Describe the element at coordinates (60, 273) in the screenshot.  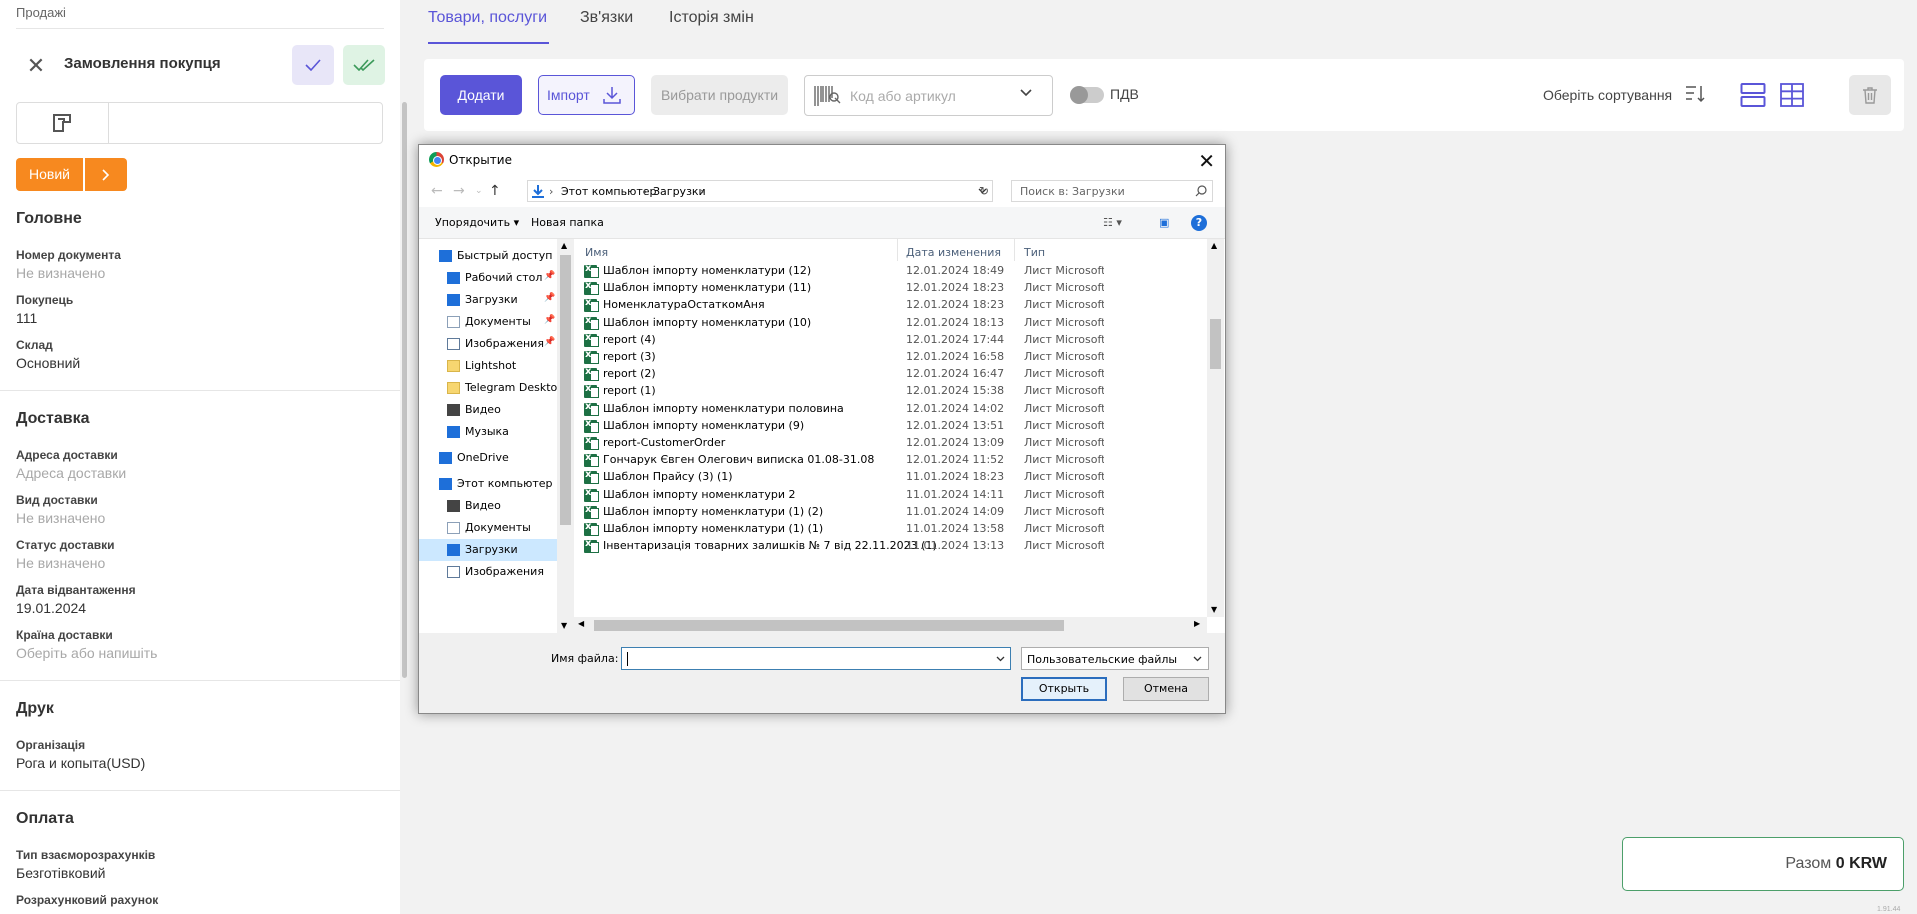
I see `doc-number-value: Не визначено` at that location.